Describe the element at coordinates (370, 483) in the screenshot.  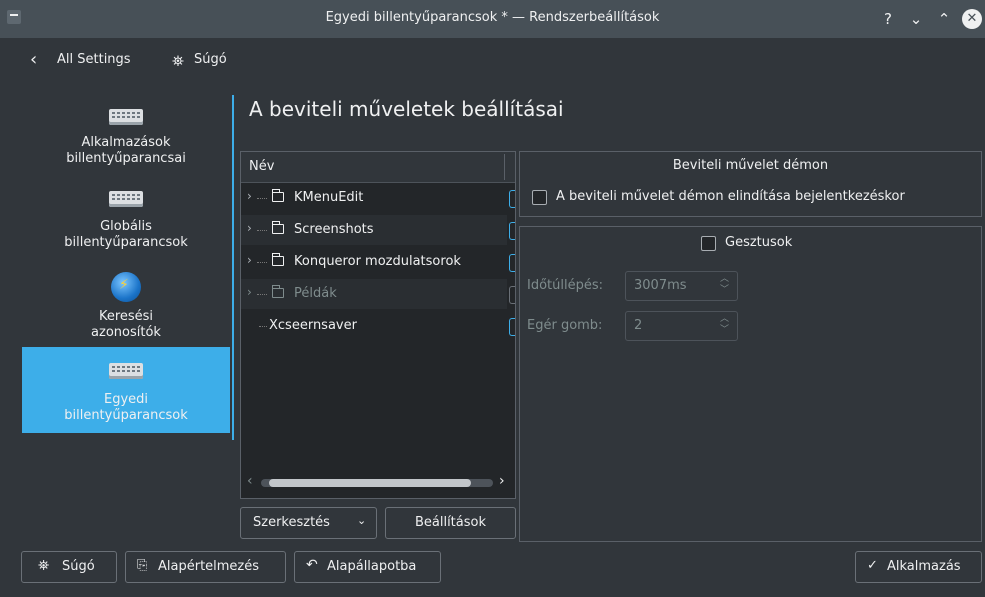
I see `scrollbar-thumb` at that location.